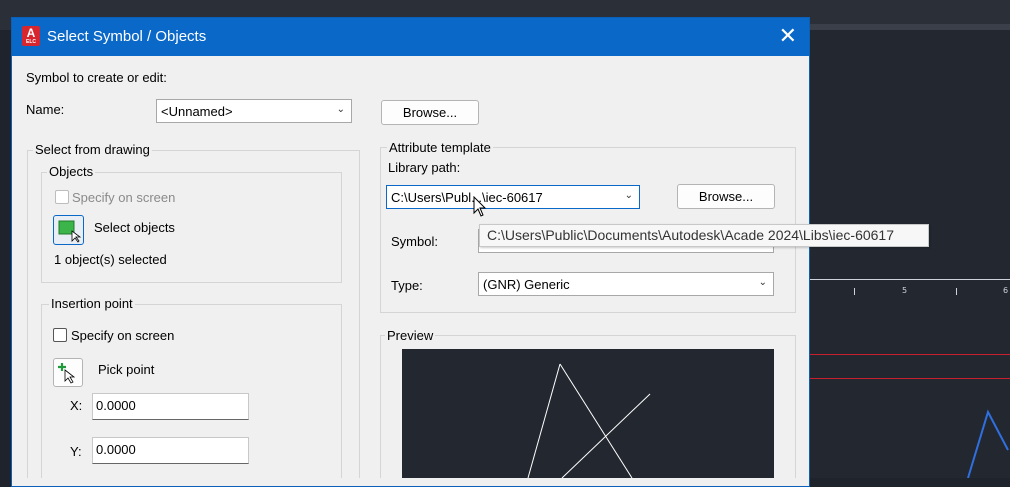 The image size is (1010, 487). Describe the element at coordinates (62, 197) in the screenshot. I see `objects-specify-checkbox` at that location.